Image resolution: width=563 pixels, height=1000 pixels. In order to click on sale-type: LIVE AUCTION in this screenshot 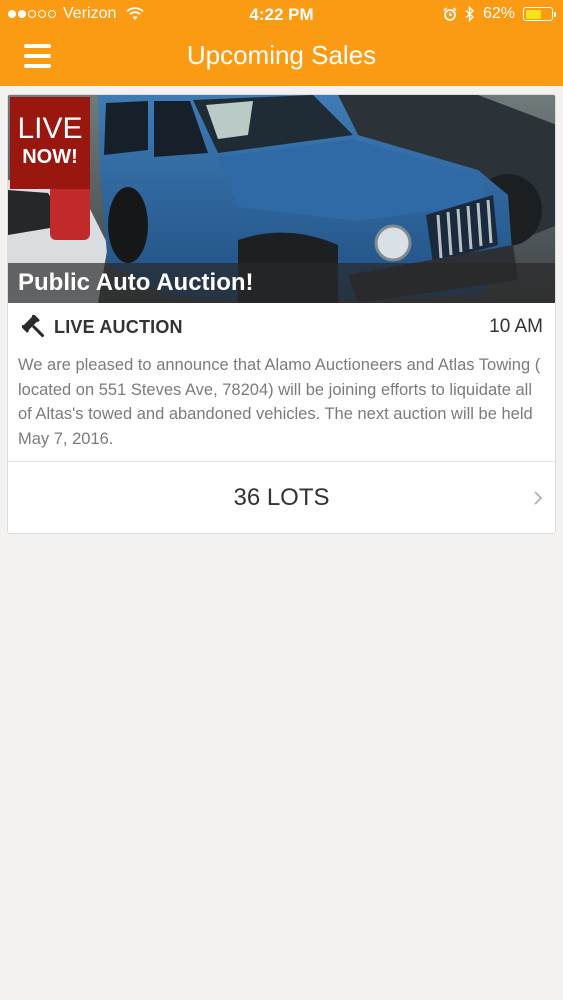, I will do `click(118, 327)`.